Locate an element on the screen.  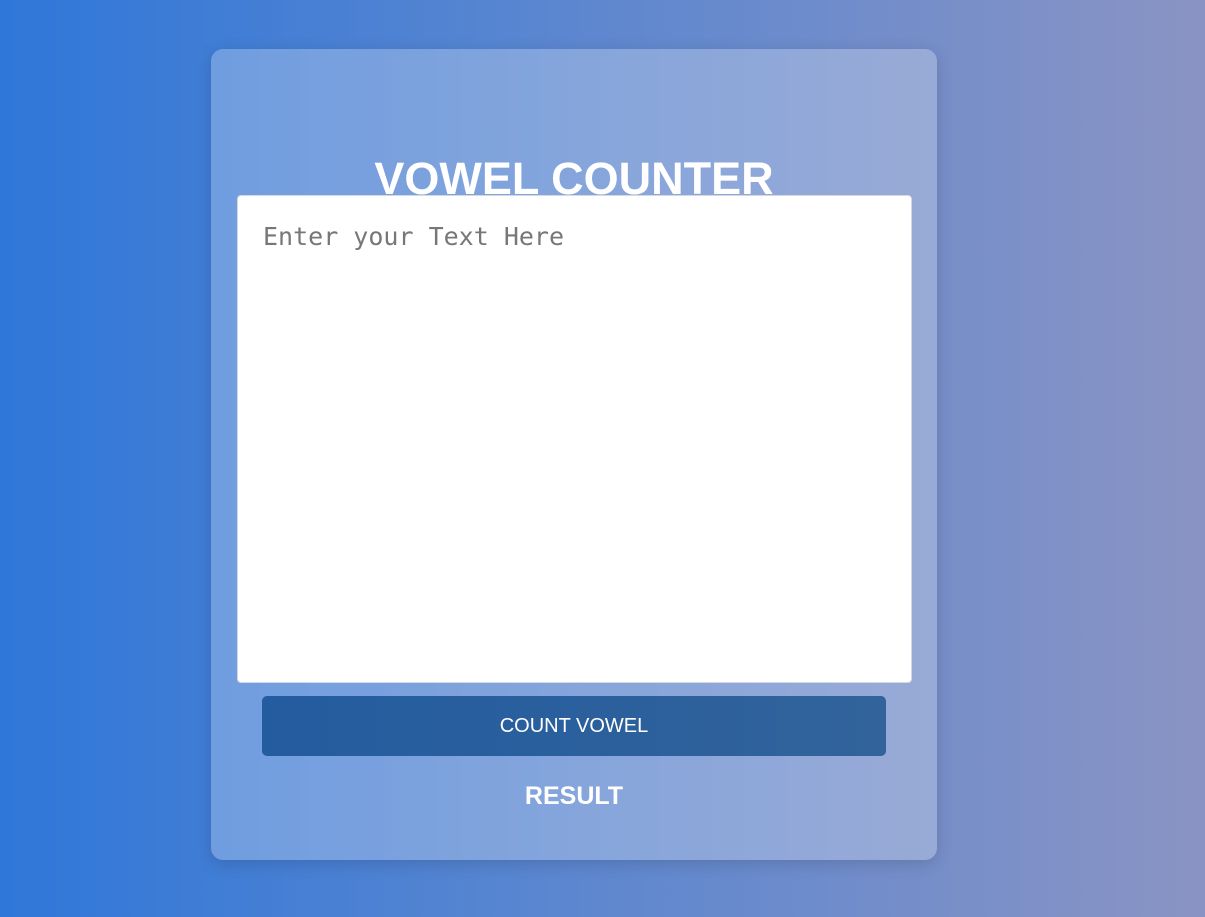
result-label: RESULT is located at coordinates (574, 796).